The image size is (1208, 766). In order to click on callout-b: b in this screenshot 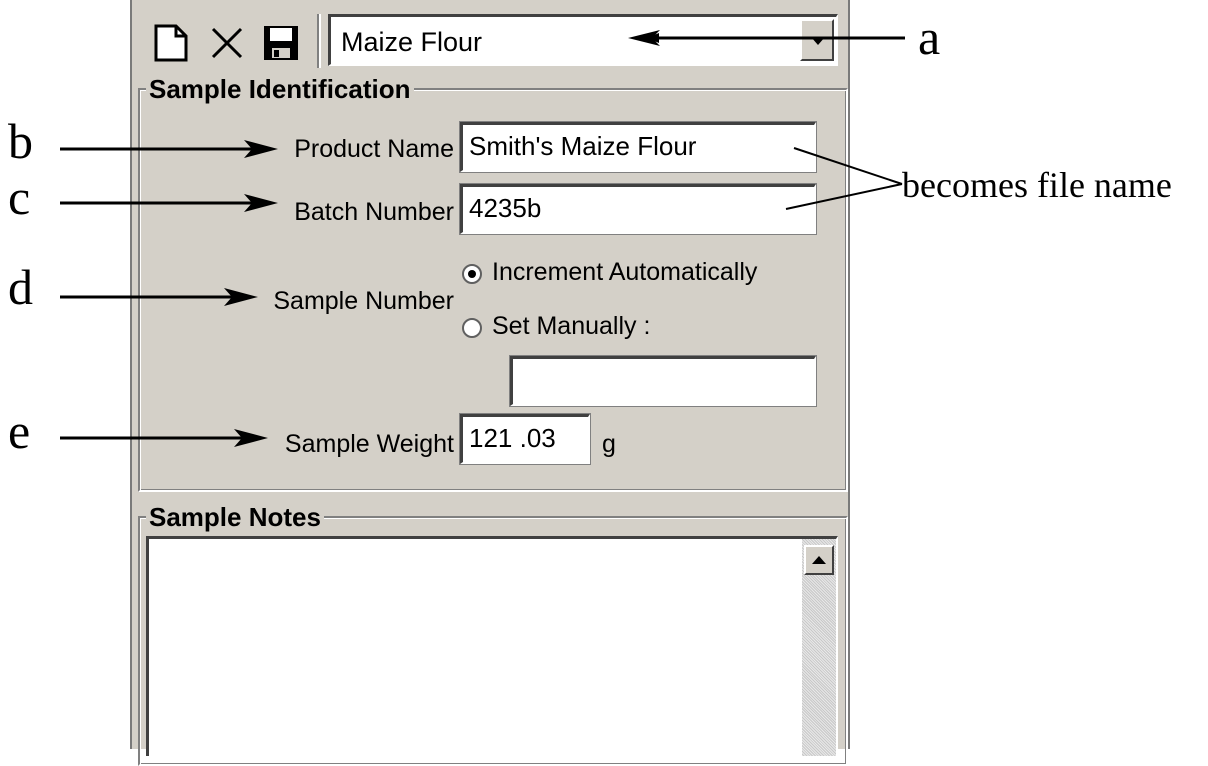, I will do `click(20, 141)`.